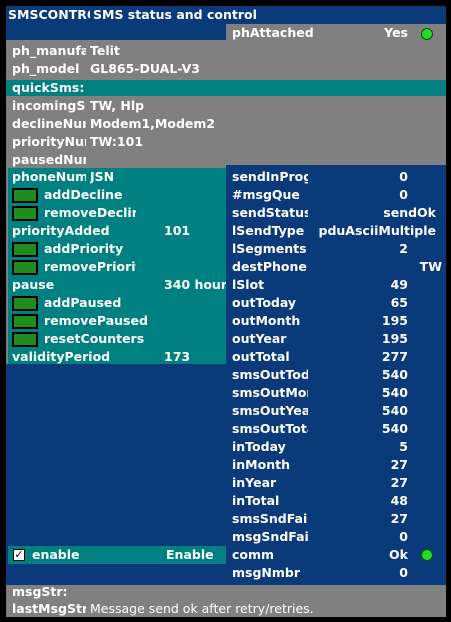  I want to click on status-label: outToday, so click(264, 302).